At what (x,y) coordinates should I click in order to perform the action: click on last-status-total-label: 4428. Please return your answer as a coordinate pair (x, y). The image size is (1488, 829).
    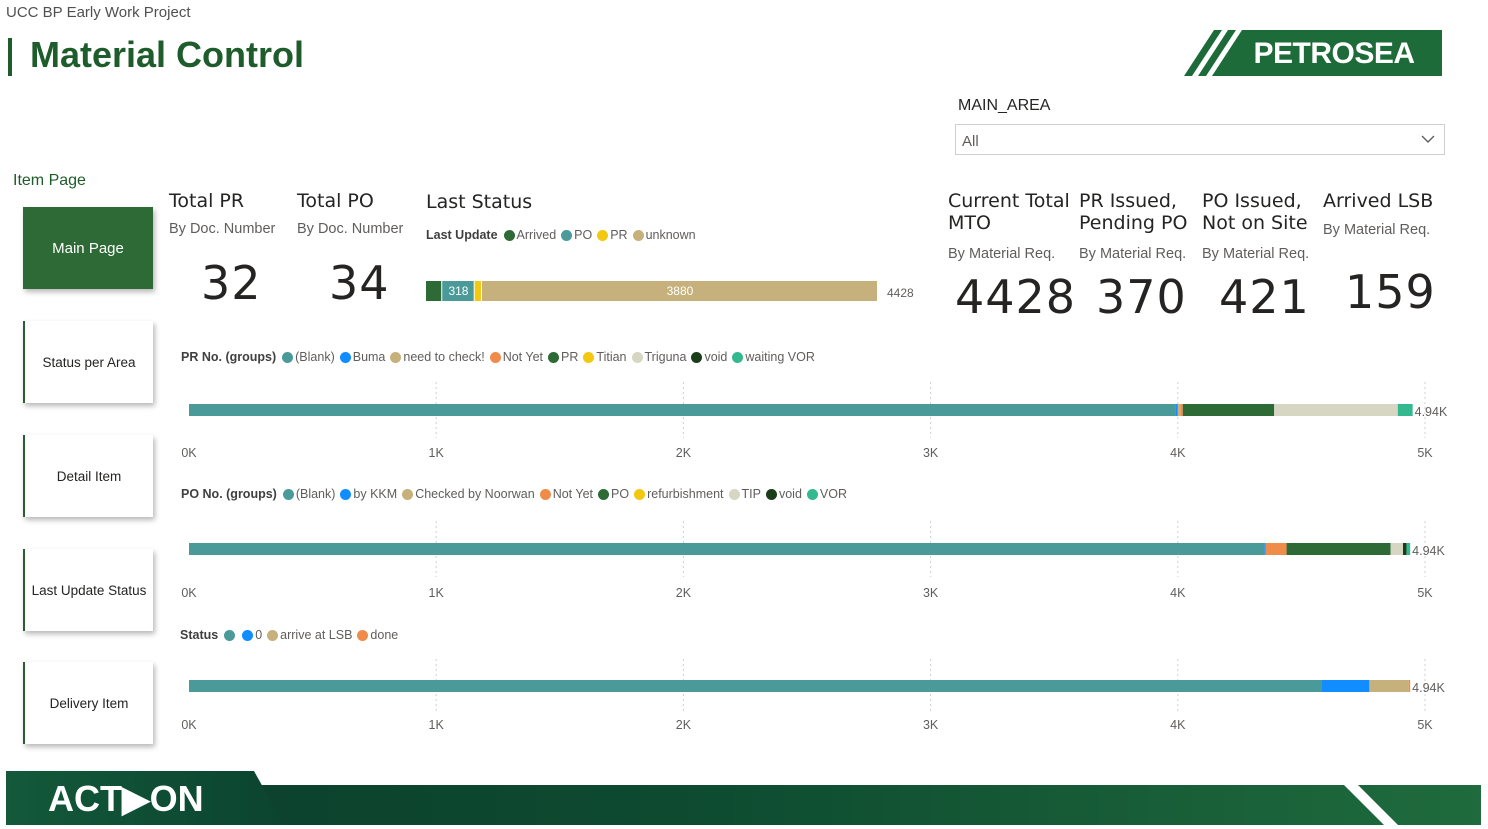
    Looking at the image, I should click on (900, 293).